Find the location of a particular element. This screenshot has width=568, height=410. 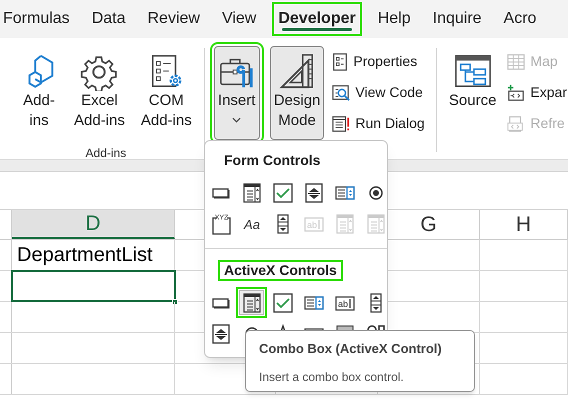

section-heading: Form Controls is located at coordinates (272, 160).